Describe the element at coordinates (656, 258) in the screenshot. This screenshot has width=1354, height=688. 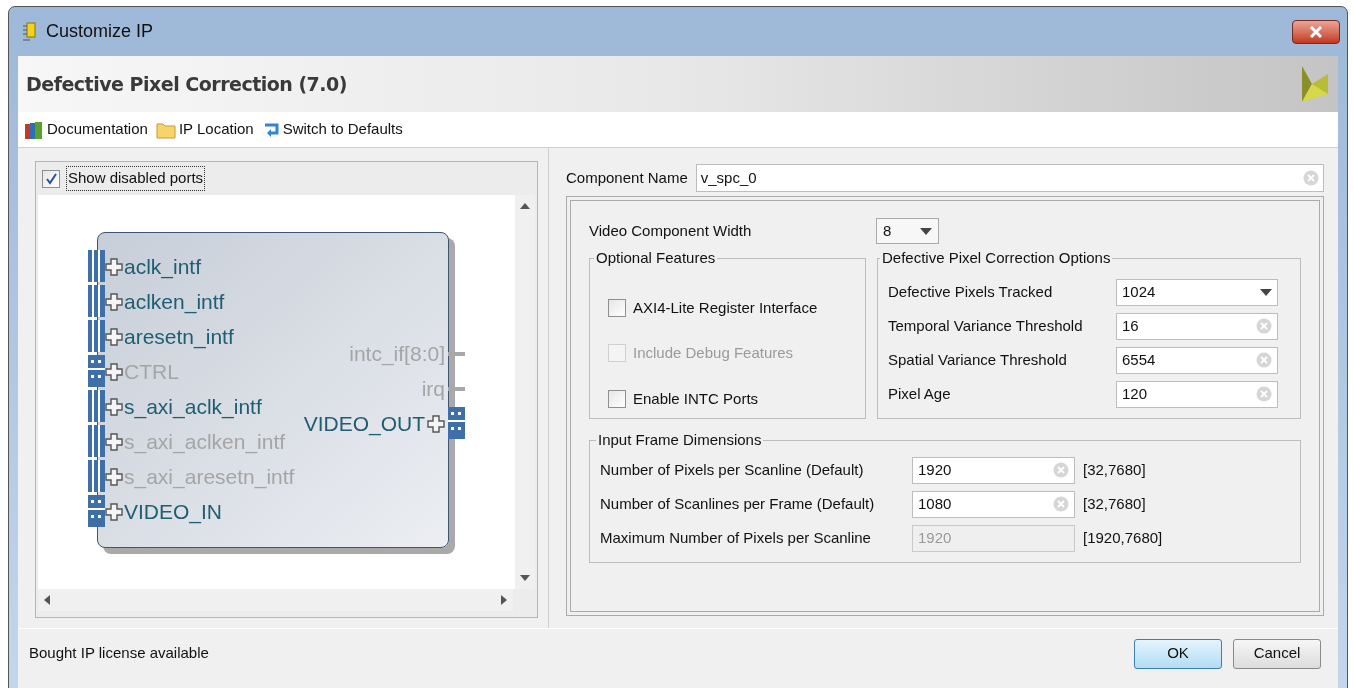
I see `group-title: Optional Features` at that location.